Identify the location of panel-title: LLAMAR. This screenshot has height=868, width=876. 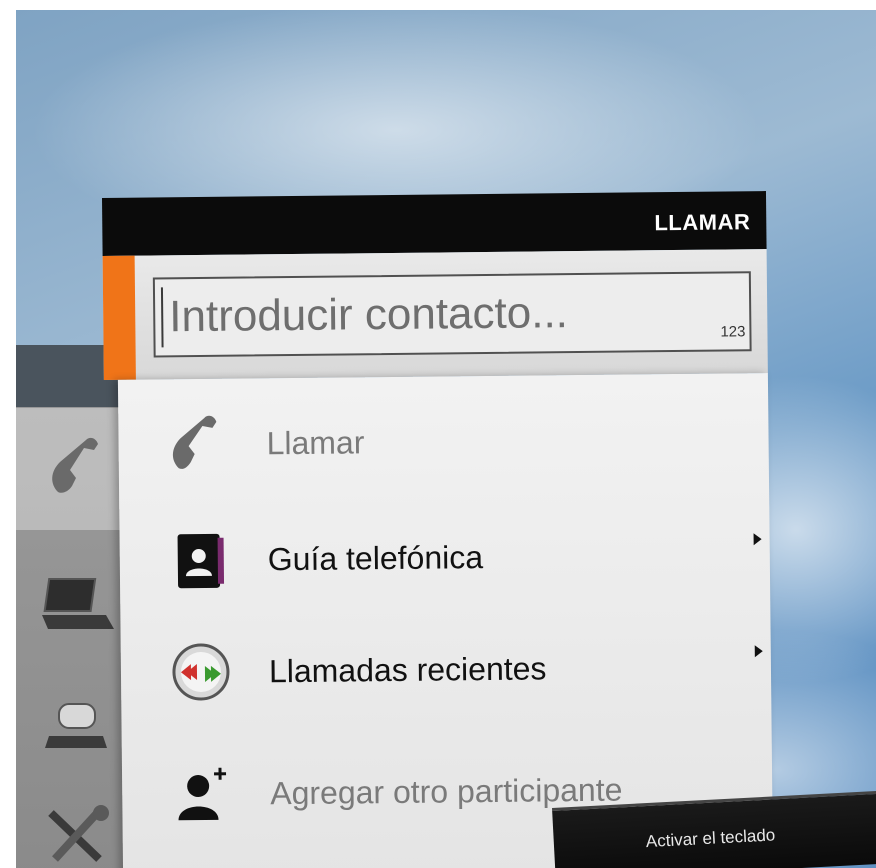
(702, 222).